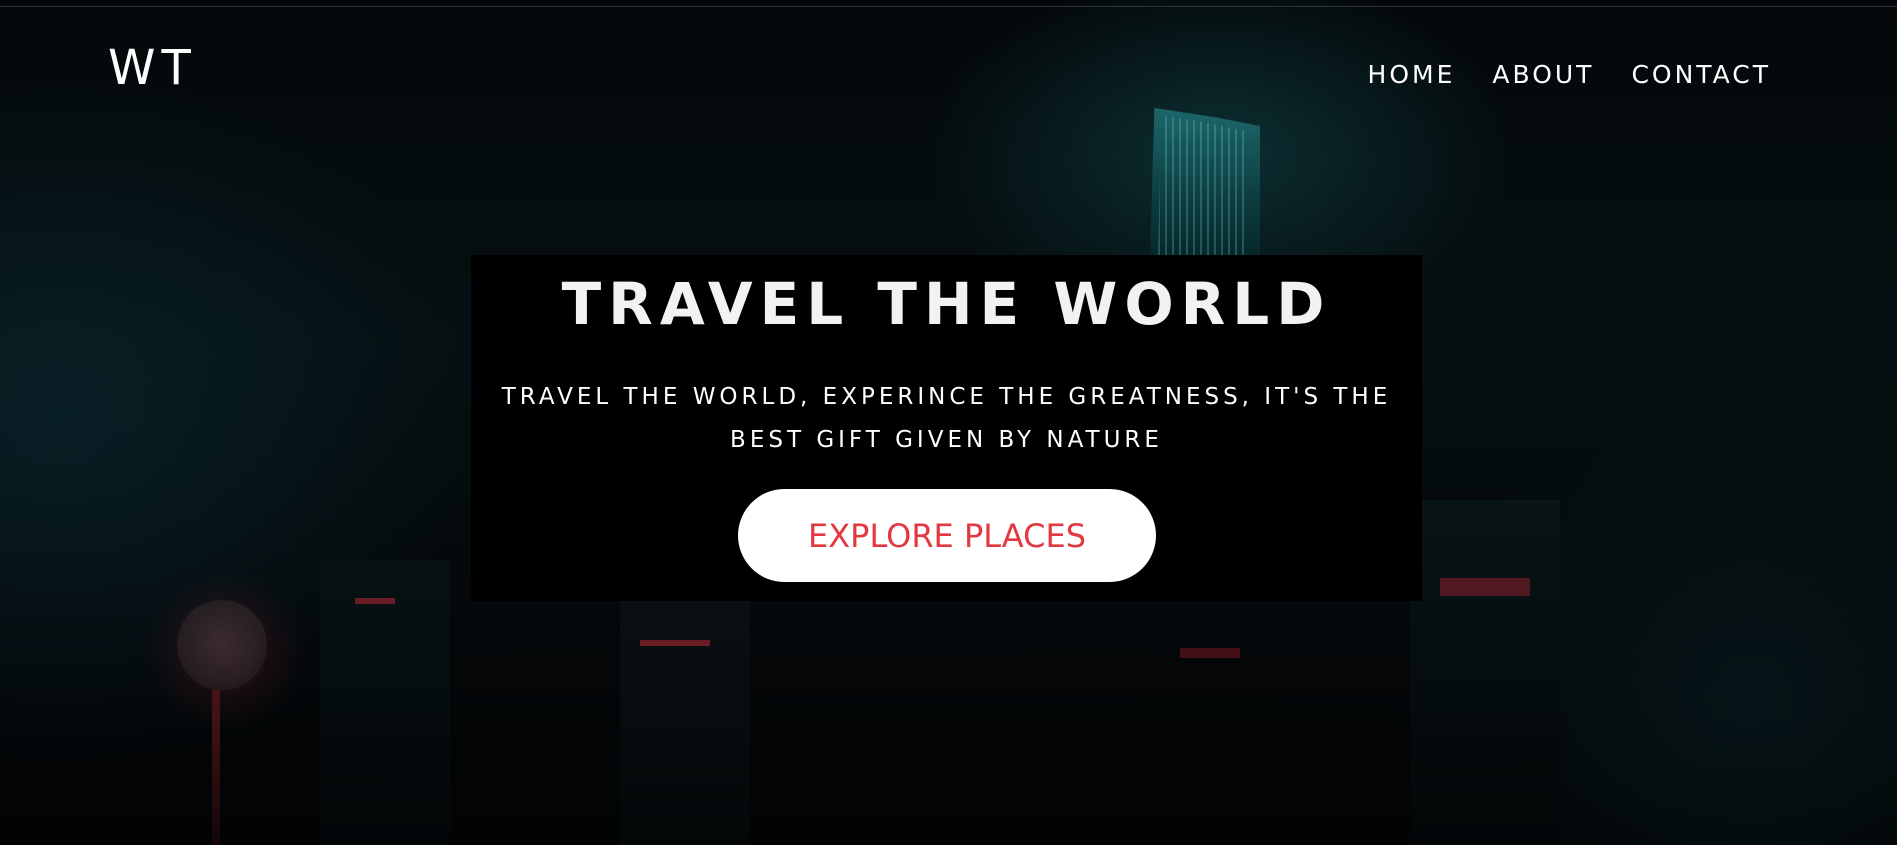 The width and height of the screenshot is (1897, 845). What do you see at coordinates (946, 440) in the screenshot?
I see `hero-subtitle-line: BEST GIFT GIVEN BY NATURE` at bounding box center [946, 440].